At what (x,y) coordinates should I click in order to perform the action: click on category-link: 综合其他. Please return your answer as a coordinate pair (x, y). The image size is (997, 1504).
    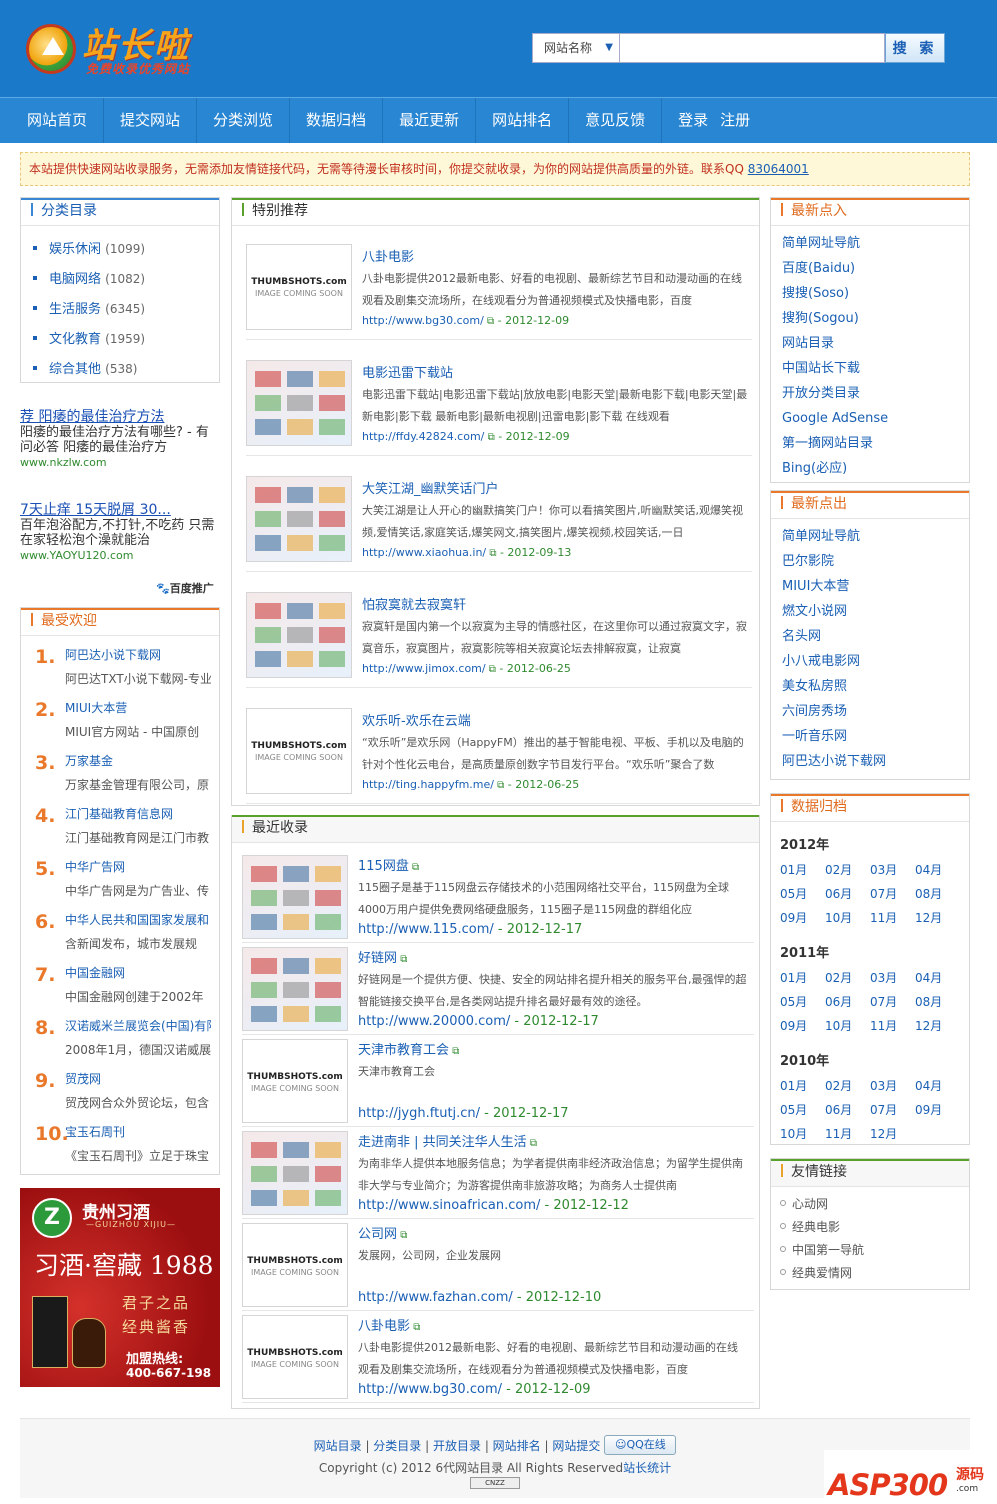
    Looking at the image, I should click on (75, 369).